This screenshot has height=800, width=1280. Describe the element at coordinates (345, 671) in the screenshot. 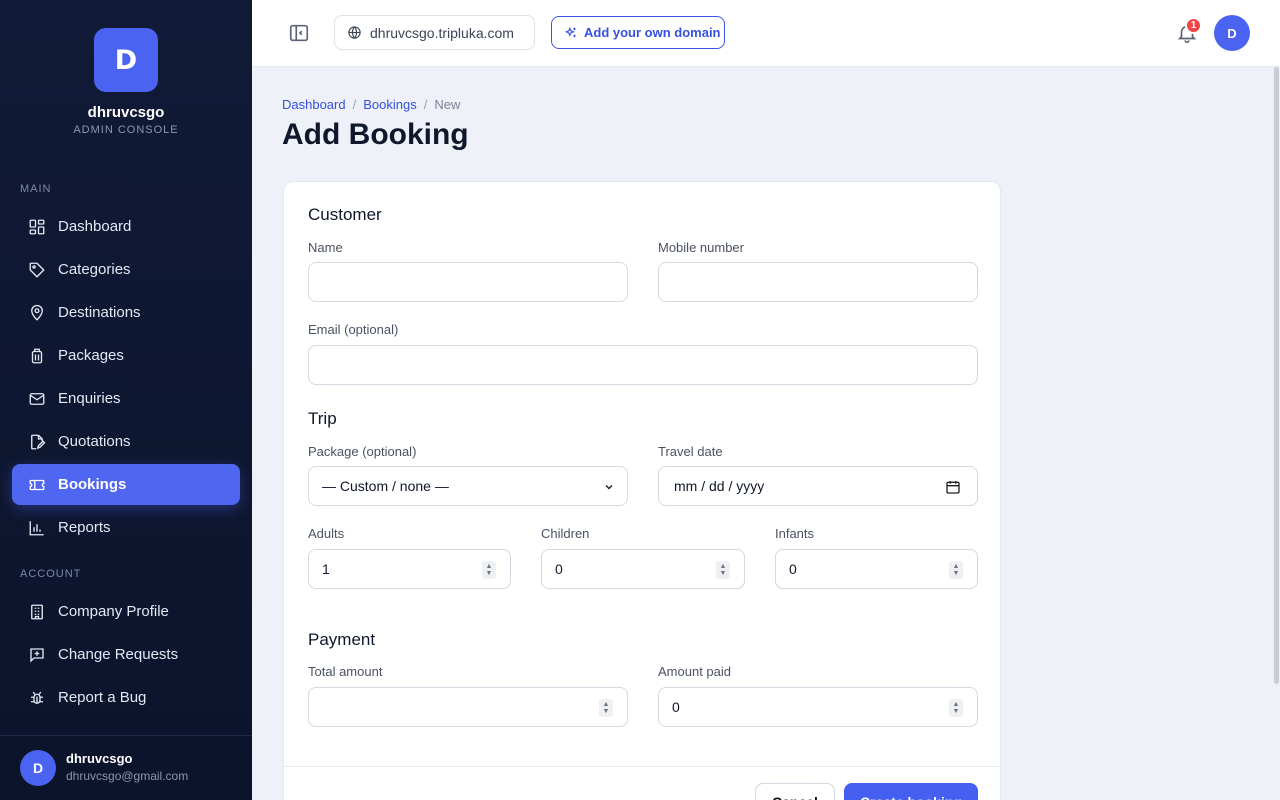

I see `total-amount-label: Total amount` at that location.